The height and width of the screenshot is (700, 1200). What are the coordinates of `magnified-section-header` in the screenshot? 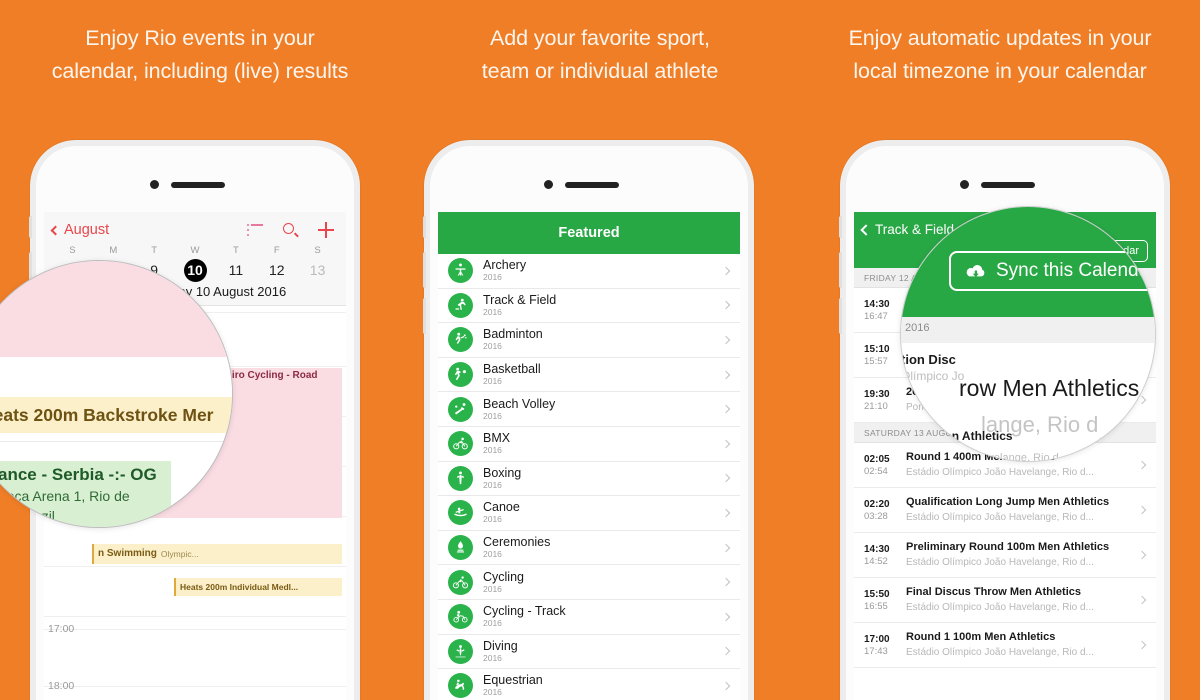 It's located at (1028, 330).